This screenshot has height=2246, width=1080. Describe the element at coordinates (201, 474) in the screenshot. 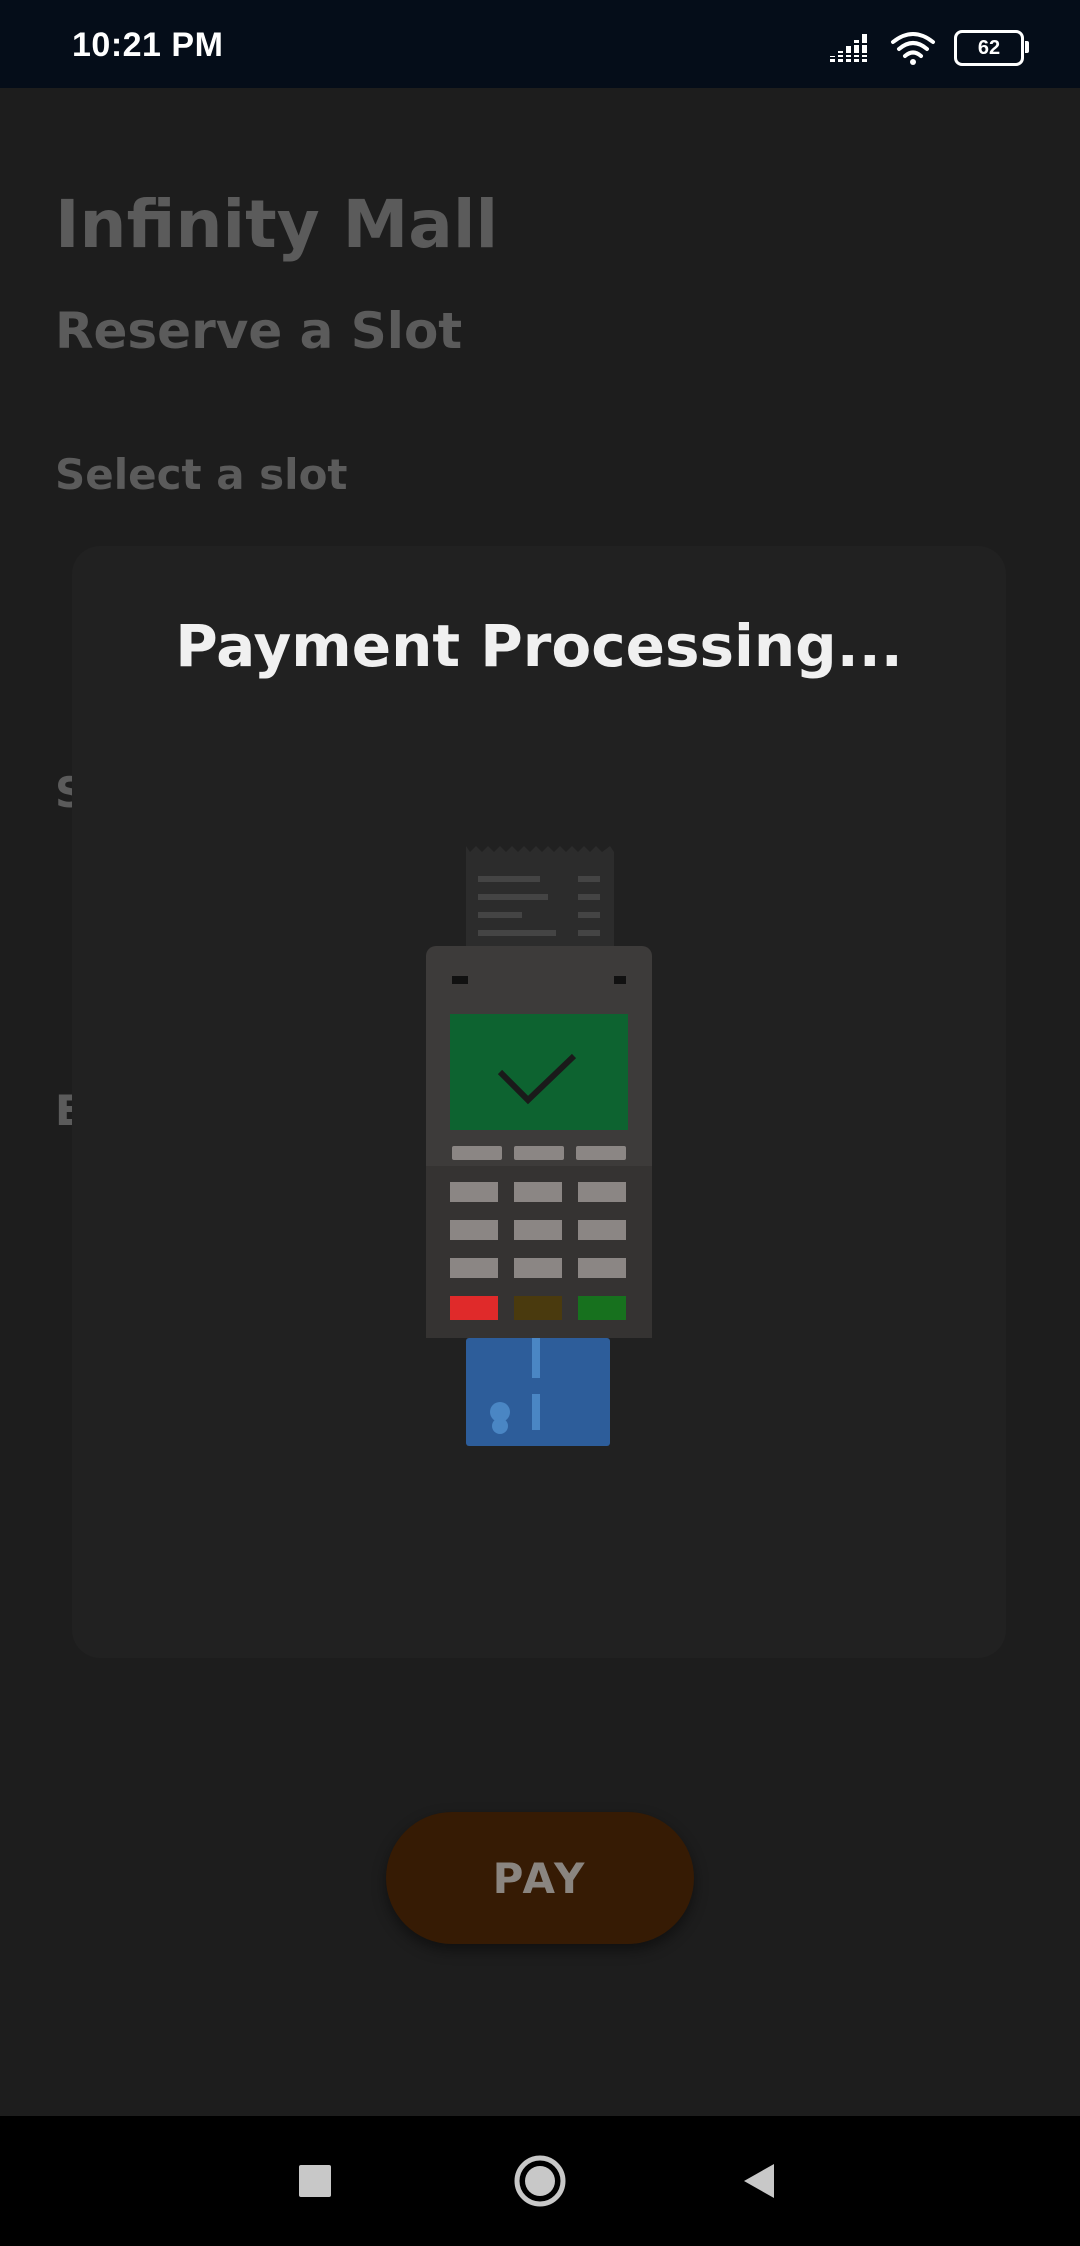

I see `select-slot-label: Select a slot` at that location.